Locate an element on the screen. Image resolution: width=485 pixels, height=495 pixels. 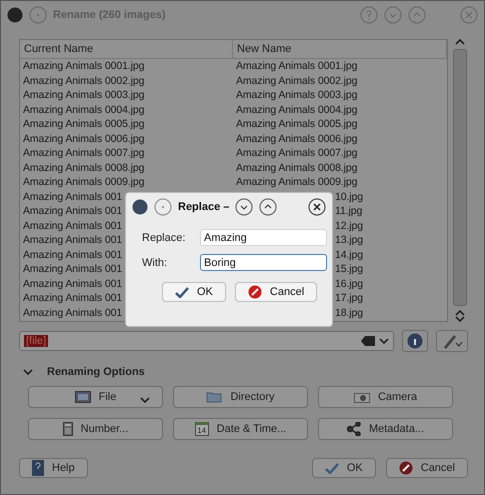
calendar-icon: 14 is located at coordinates (201, 429).